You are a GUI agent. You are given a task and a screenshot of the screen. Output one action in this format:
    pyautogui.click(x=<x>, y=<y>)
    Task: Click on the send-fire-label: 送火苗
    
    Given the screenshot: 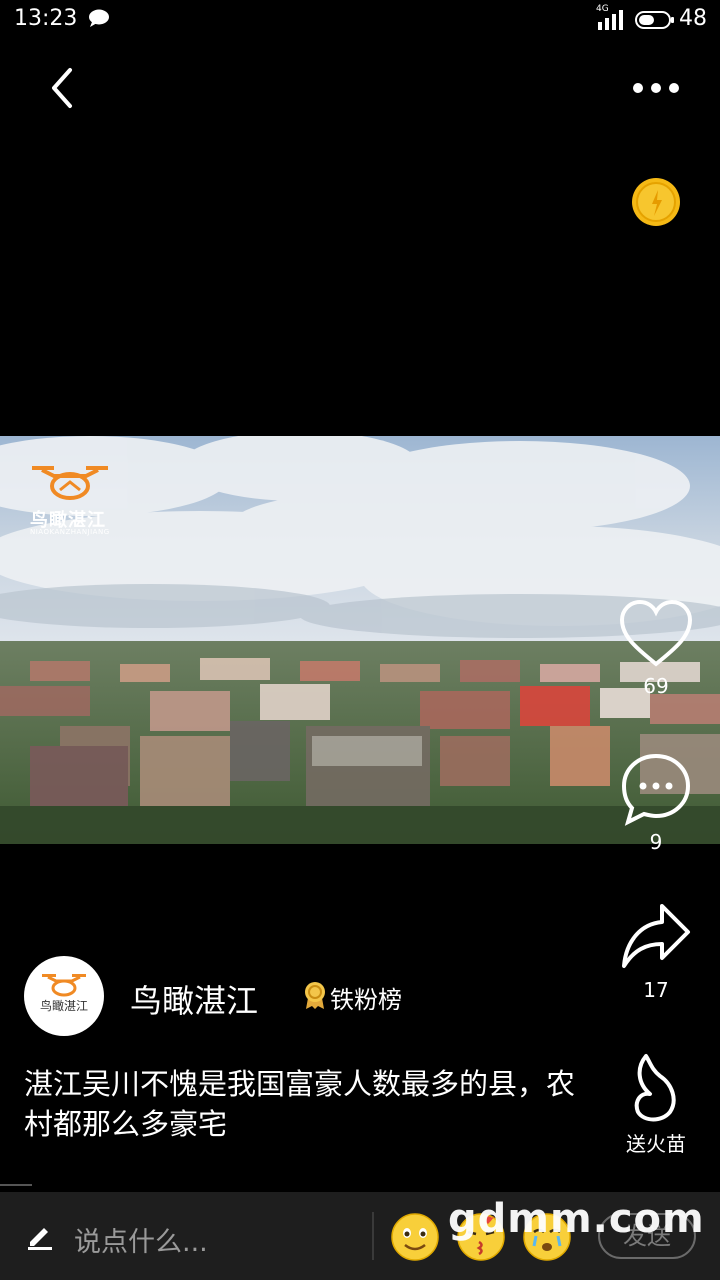 What is the action you would take?
    pyautogui.click(x=656, y=1144)
    